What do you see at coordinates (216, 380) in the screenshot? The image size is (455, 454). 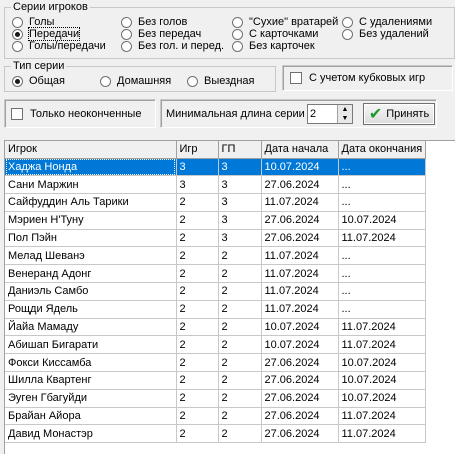 I see `table-row: Шилла Квартенг 2 2 27.06.2024 10.07.2024` at bounding box center [216, 380].